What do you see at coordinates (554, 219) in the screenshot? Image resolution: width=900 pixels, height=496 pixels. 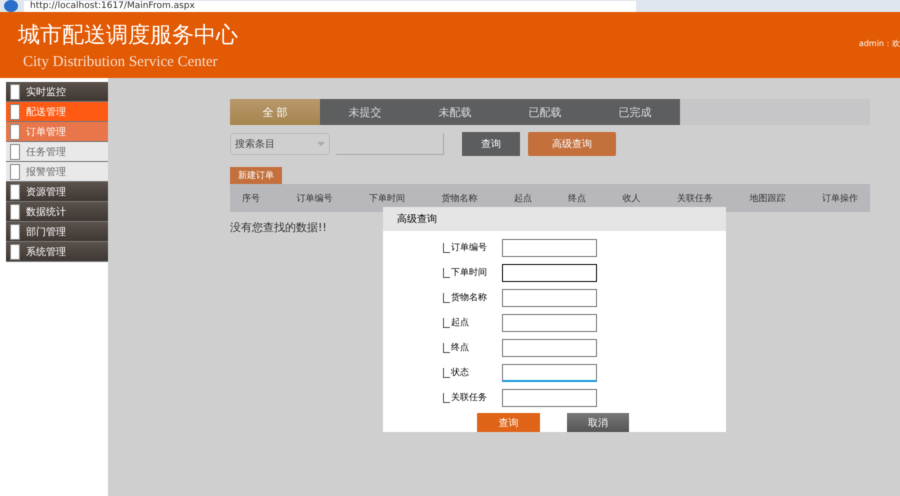 I see `dialog-title: 高级查询` at bounding box center [554, 219].